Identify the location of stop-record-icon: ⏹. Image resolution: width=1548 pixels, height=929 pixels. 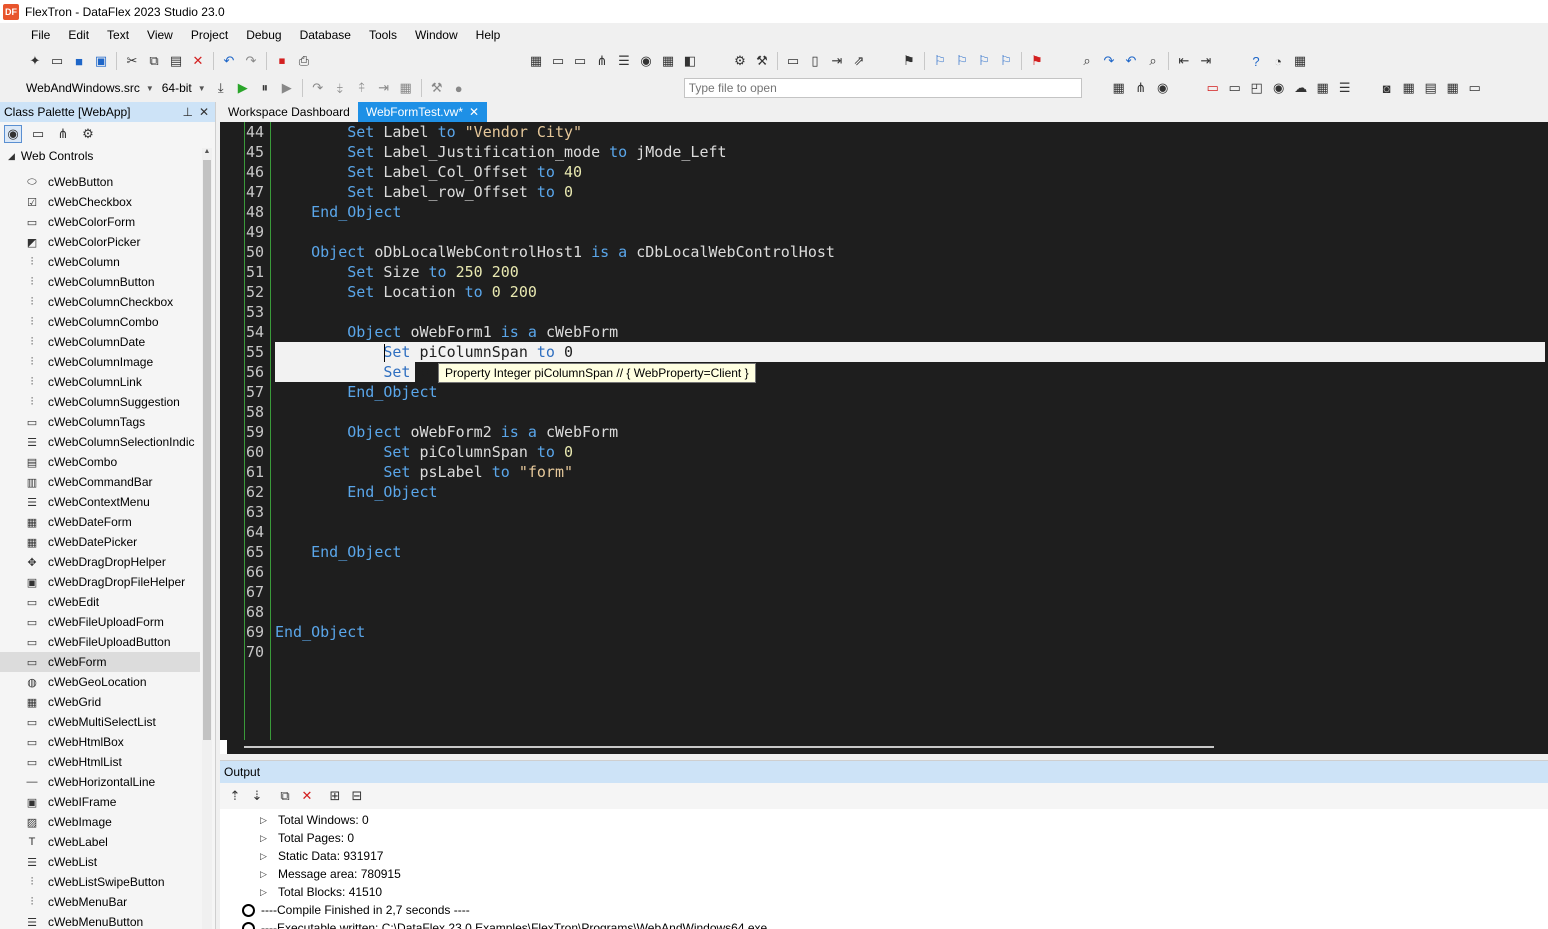
(282, 61).